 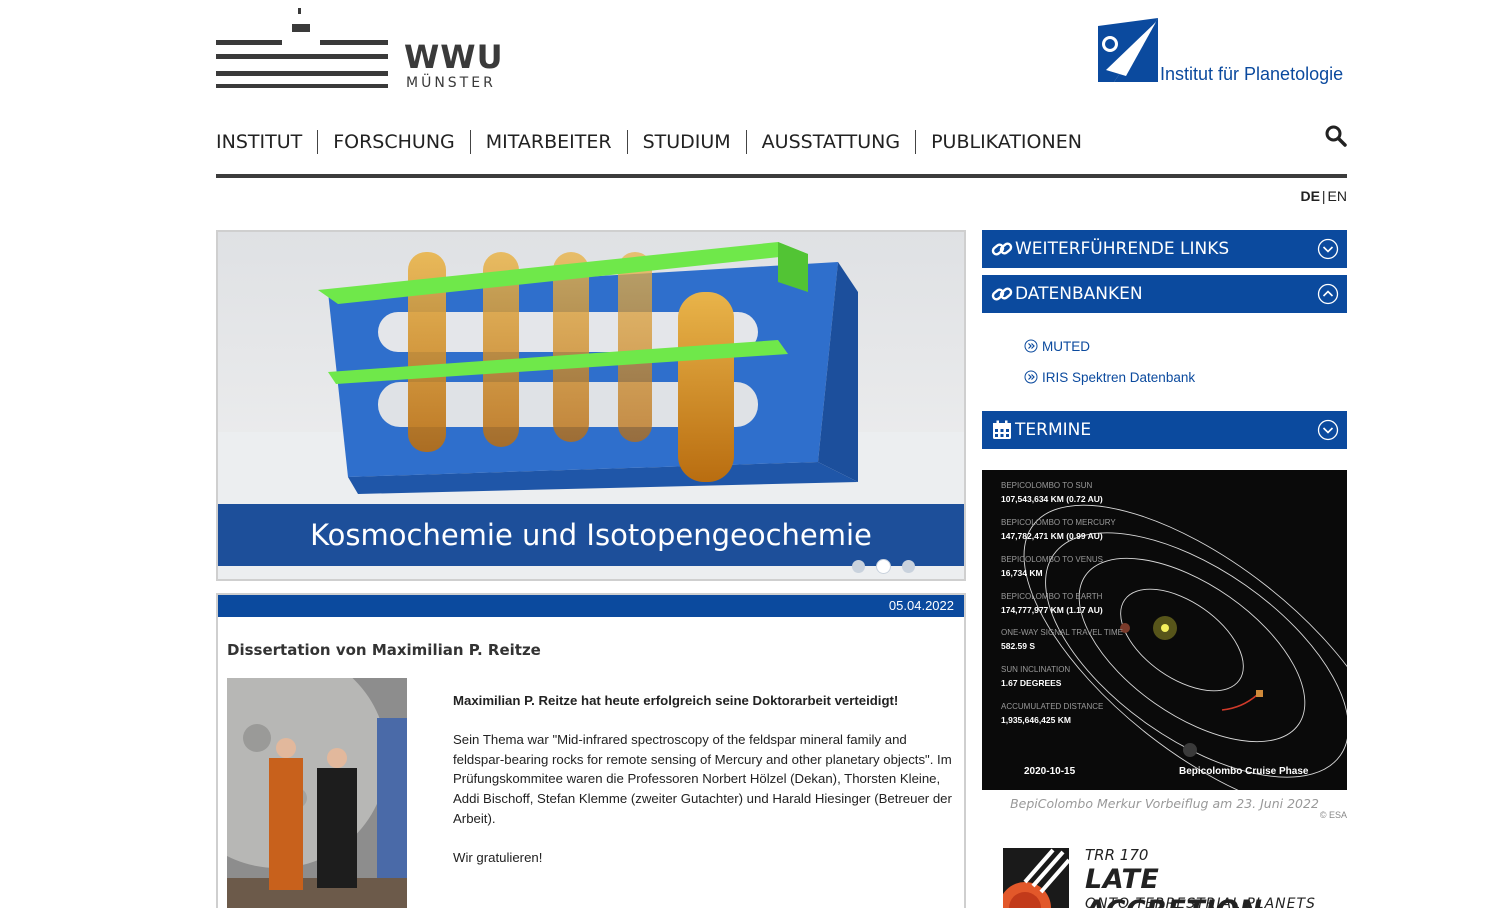 What do you see at coordinates (548, 142) in the screenshot?
I see `nav-item-mitarbeiter: MITARBEITER` at bounding box center [548, 142].